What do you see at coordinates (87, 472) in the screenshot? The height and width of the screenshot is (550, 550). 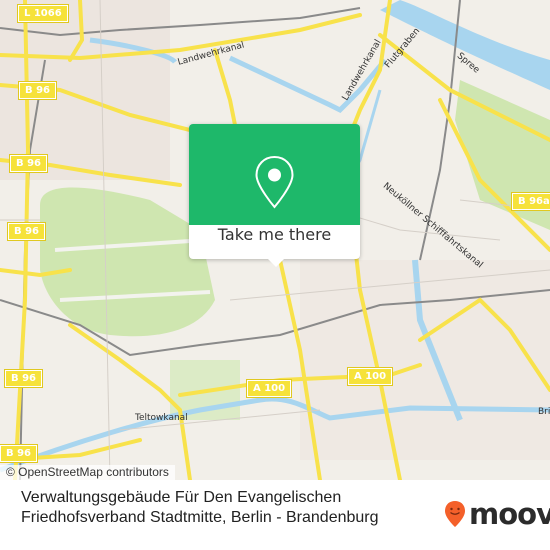 I see `map-attribution: © OpenStreetMap contributors` at bounding box center [87, 472].